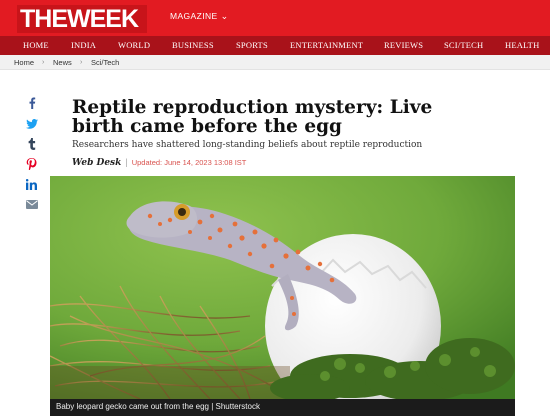  I want to click on nav-item-sports: SPORTS, so click(252, 45).